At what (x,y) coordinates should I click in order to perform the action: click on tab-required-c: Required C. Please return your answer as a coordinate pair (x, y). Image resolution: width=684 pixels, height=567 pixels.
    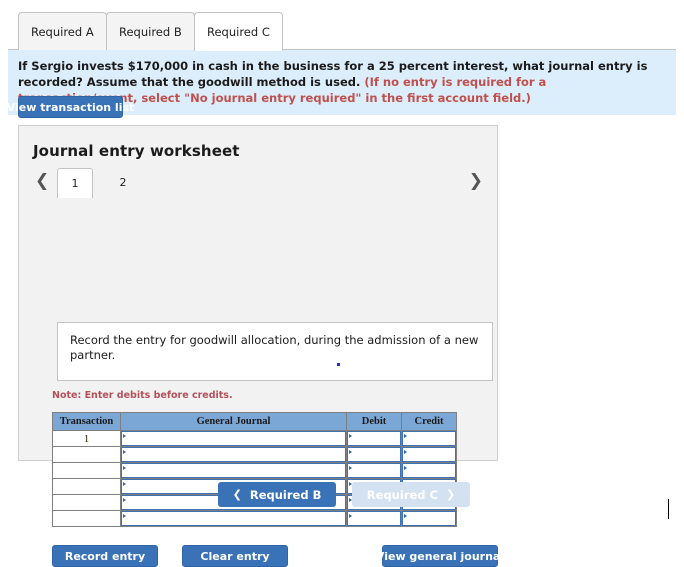
    Looking at the image, I should click on (238, 31).